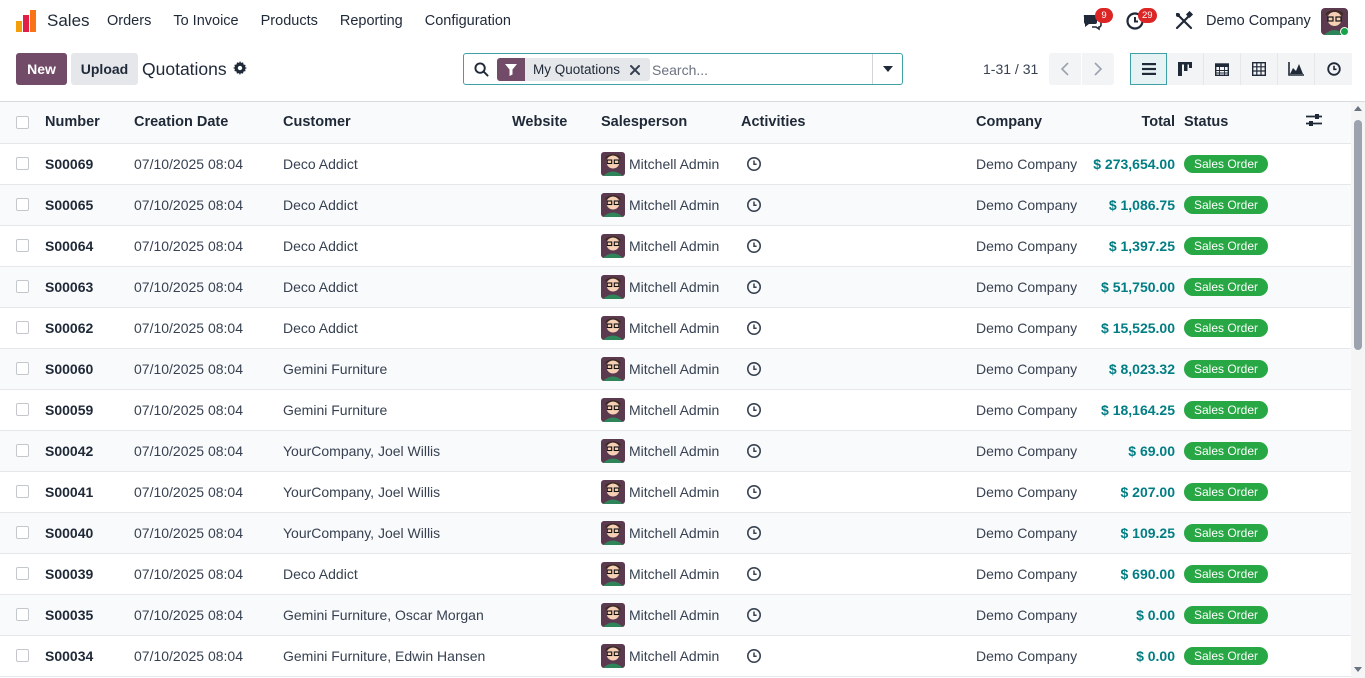  What do you see at coordinates (1010, 69) in the screenshot?
I see `pager-value: 1-31 / 31` at bounding box center [1010, 69].